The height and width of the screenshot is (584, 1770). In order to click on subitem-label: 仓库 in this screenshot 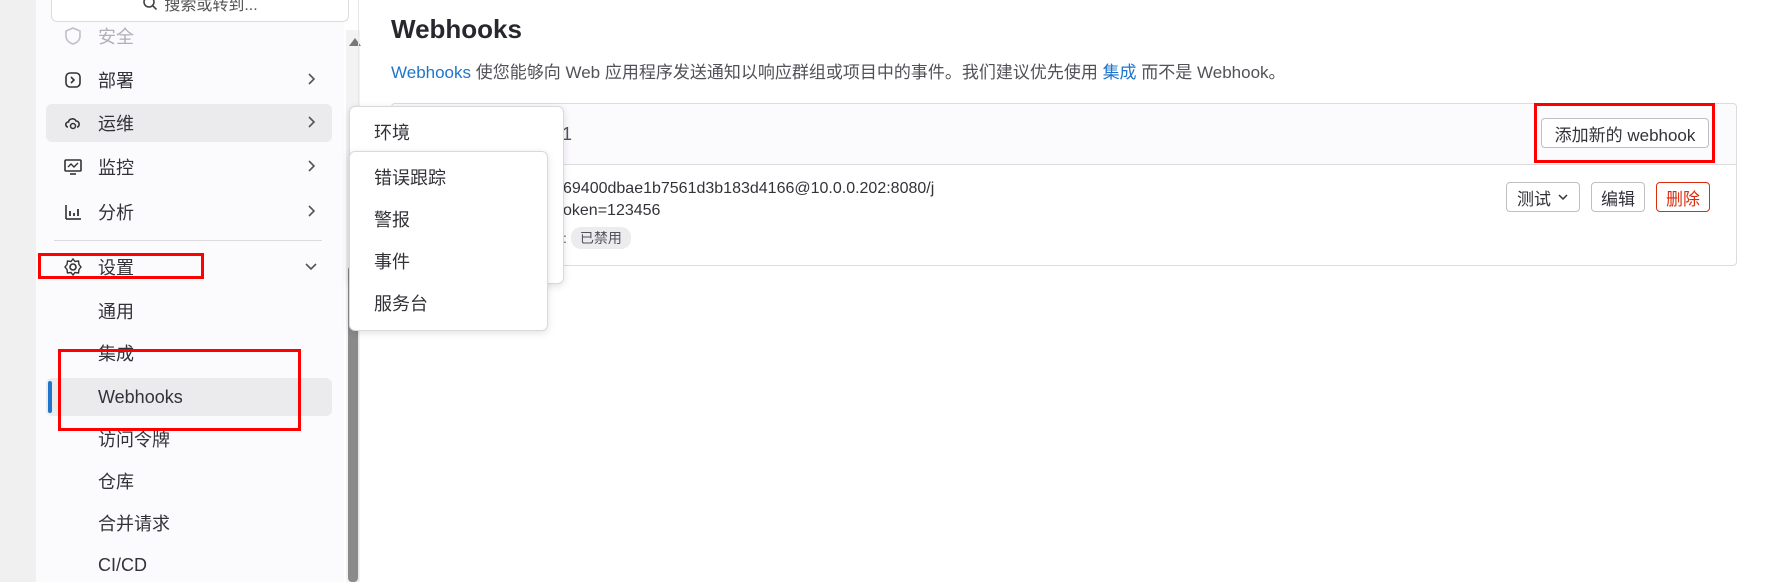, I will do `click(116, 482)`.